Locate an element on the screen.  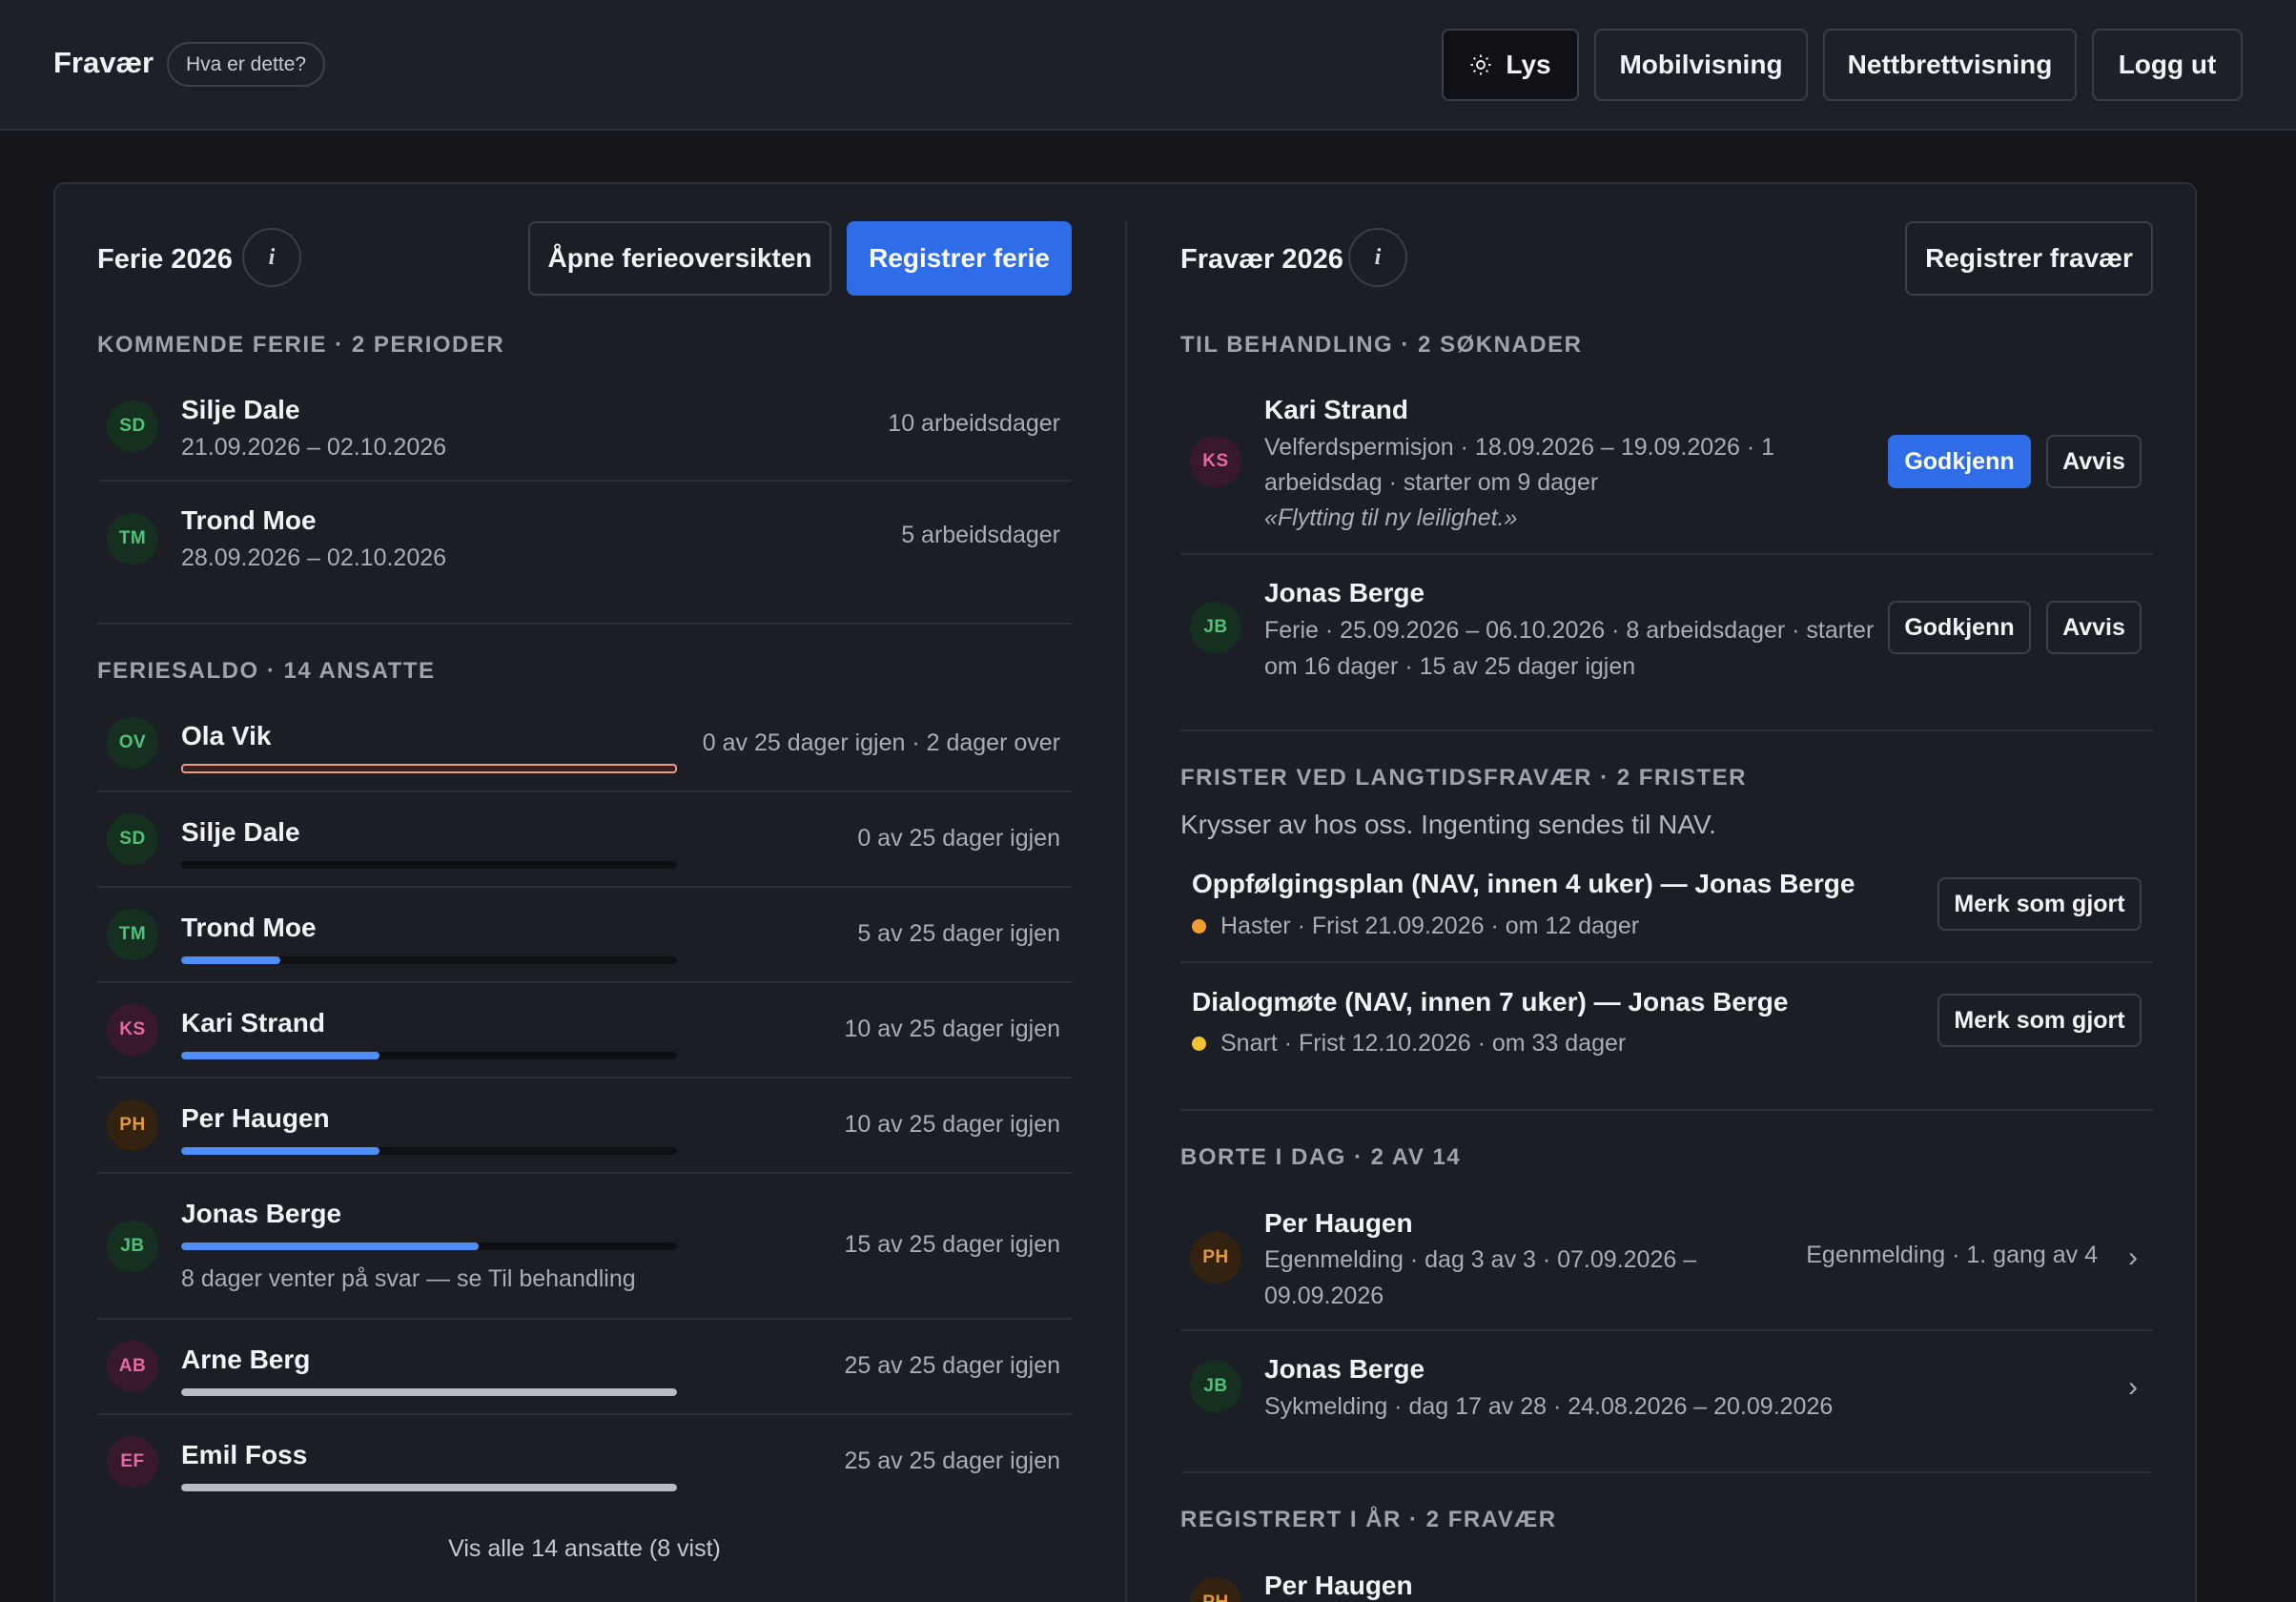
employee-name: Silje Dale is located at coordinates (241, 409).